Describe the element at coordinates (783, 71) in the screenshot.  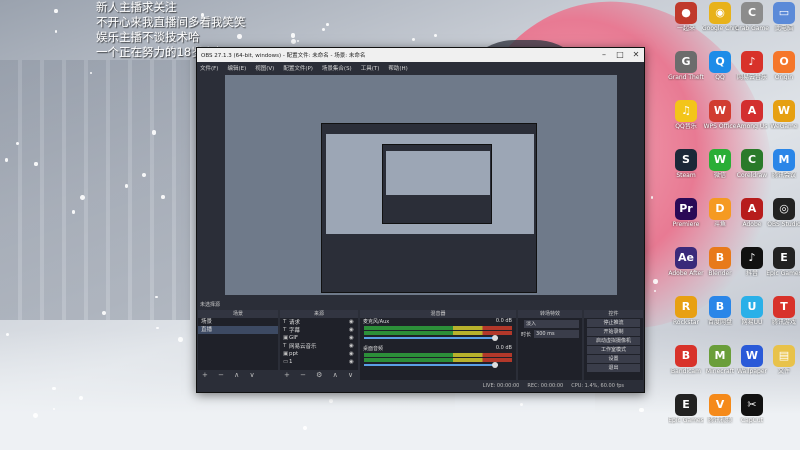
I see `desktop-icon: O Origin` at that location.